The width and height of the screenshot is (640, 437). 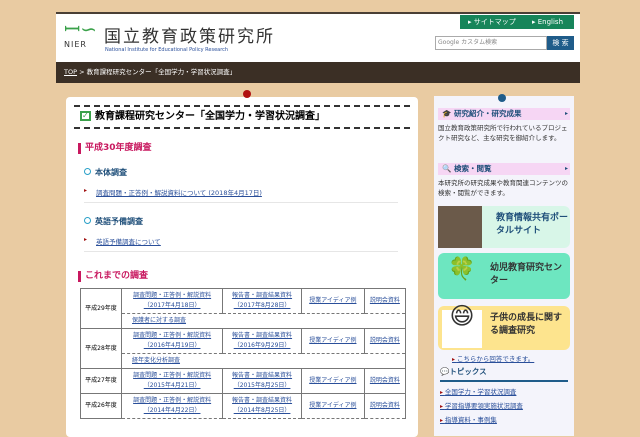 What do you see at coordinates (241, 244) in the screenshot?
I see `list-item: 英語予備調査について` at bounding box center [241, 244].